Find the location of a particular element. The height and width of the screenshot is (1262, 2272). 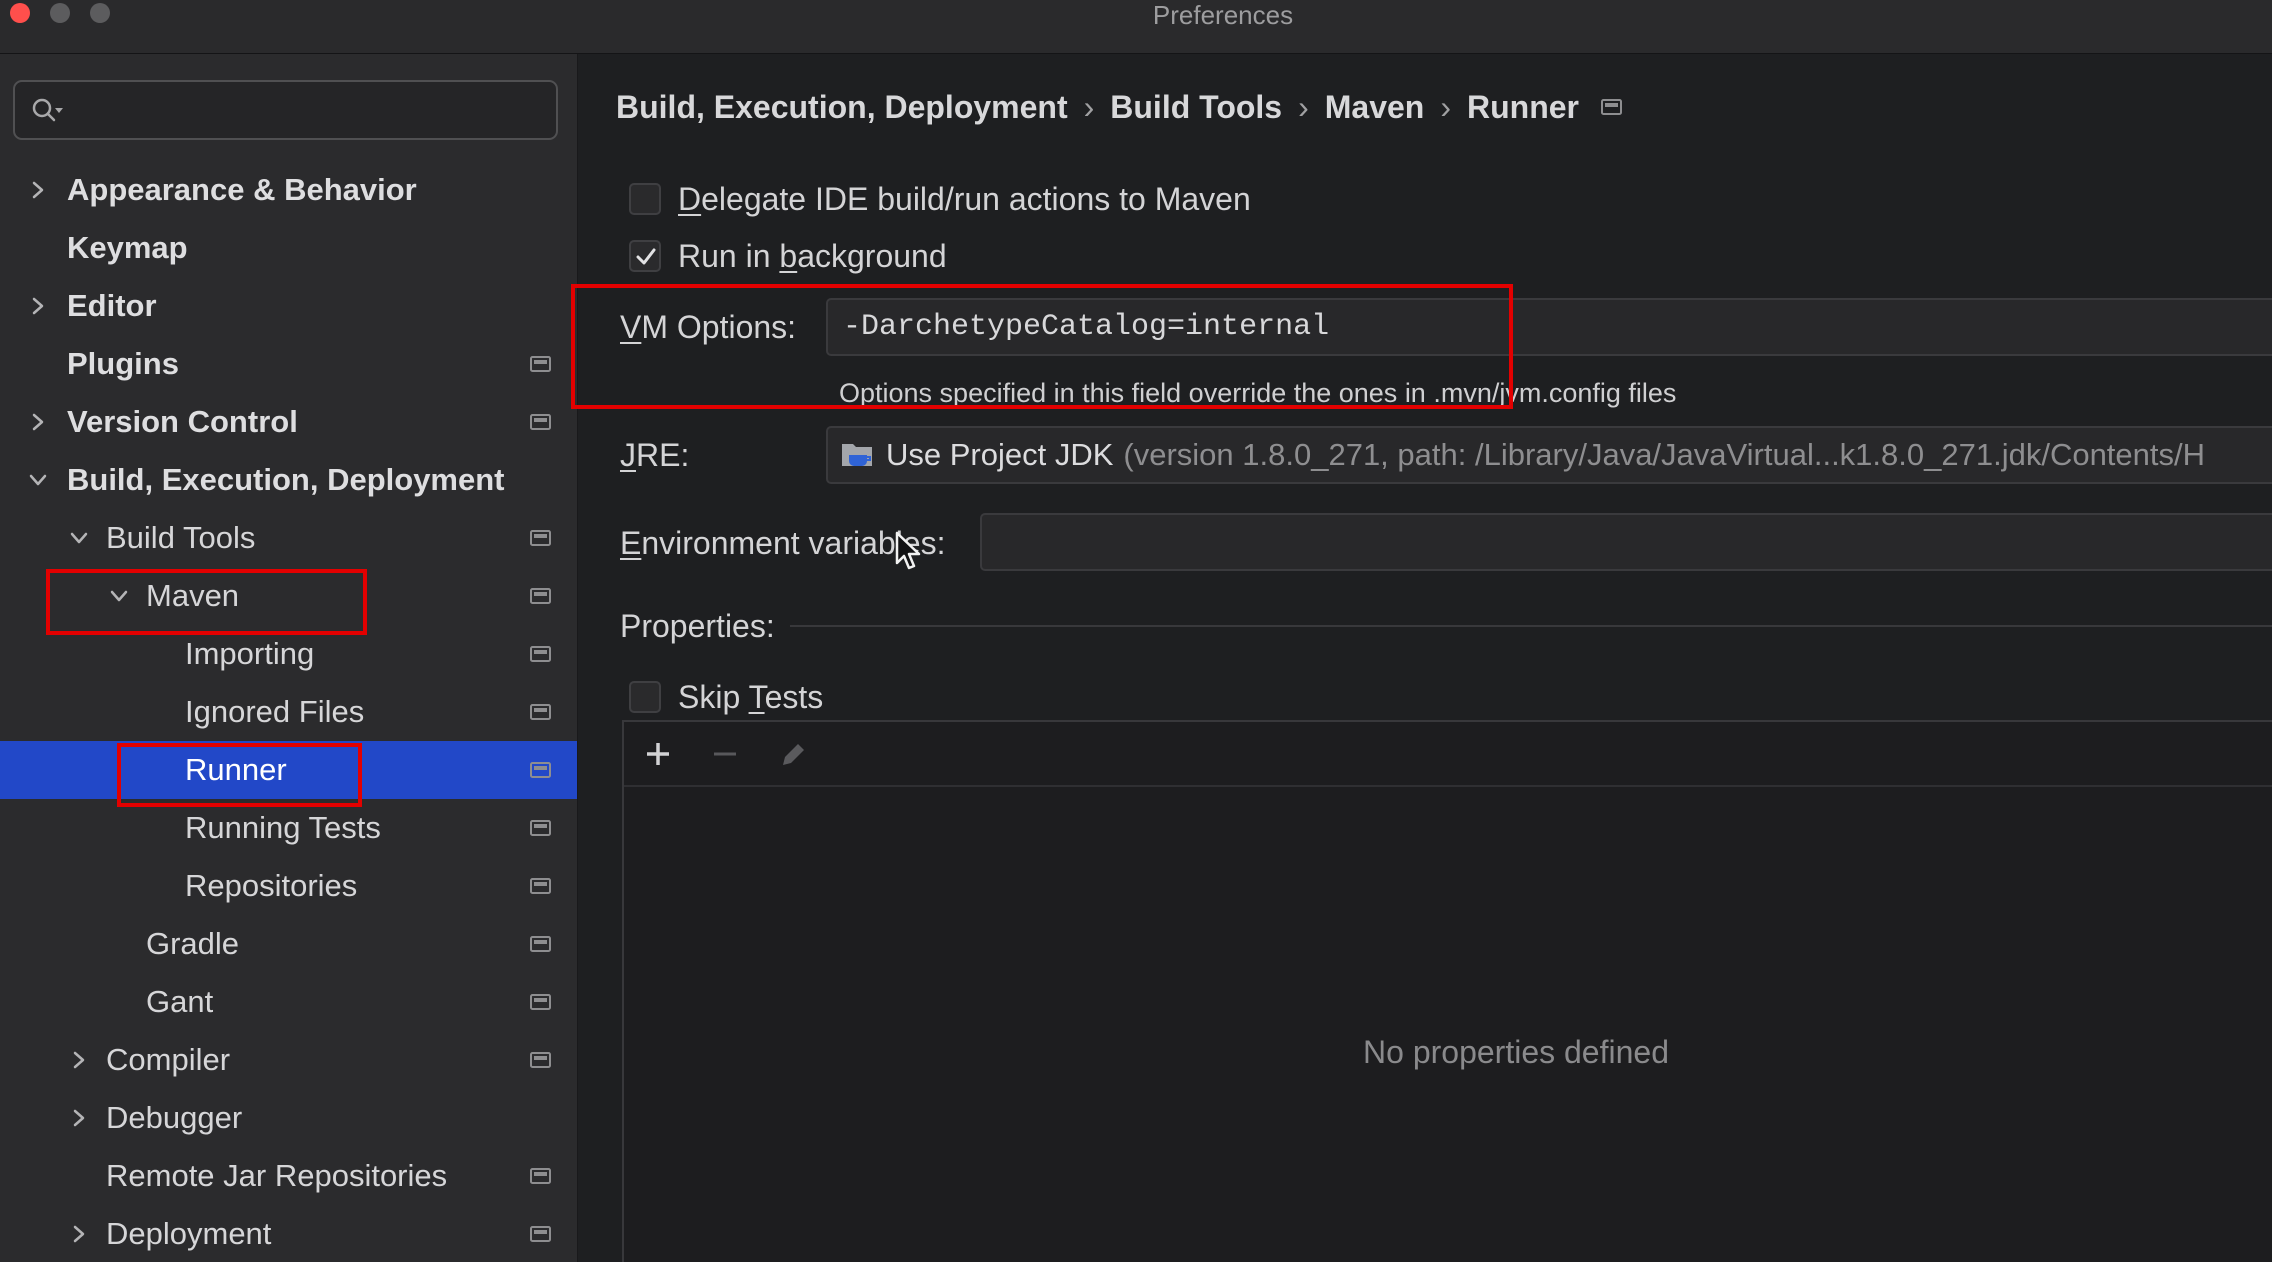

sidebar-item-remote-jar-repositories: Remote Jar Repositories is located at coordinates (288, 1176).